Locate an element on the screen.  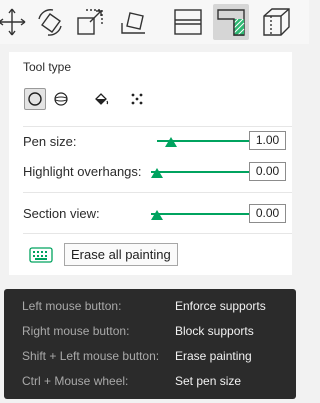
lay-on-face-icon is located at coordinates (133, 22).